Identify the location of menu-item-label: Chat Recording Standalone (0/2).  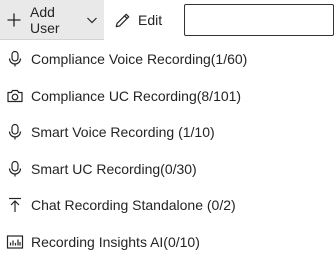
(133, 205).